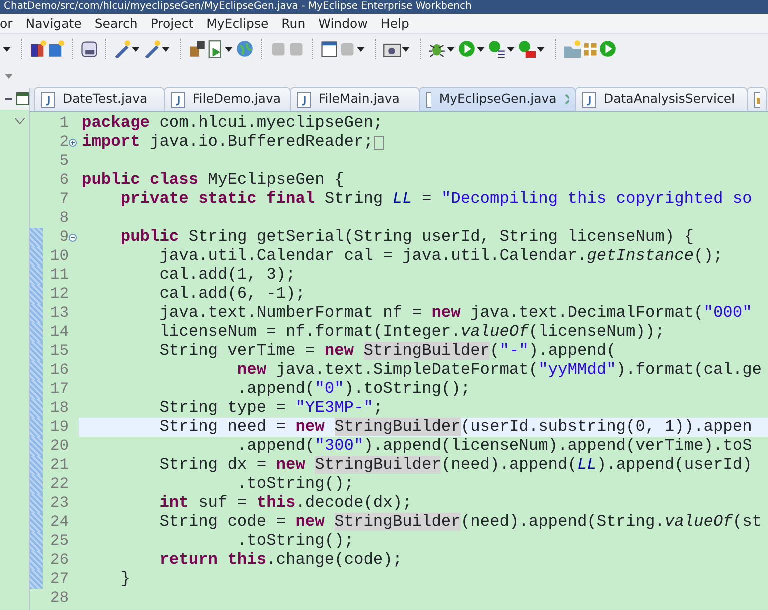  What do you see at coordinates (197, 49) in the screenshot?
I see `deploy-icon` at bounding box center [197, 49].